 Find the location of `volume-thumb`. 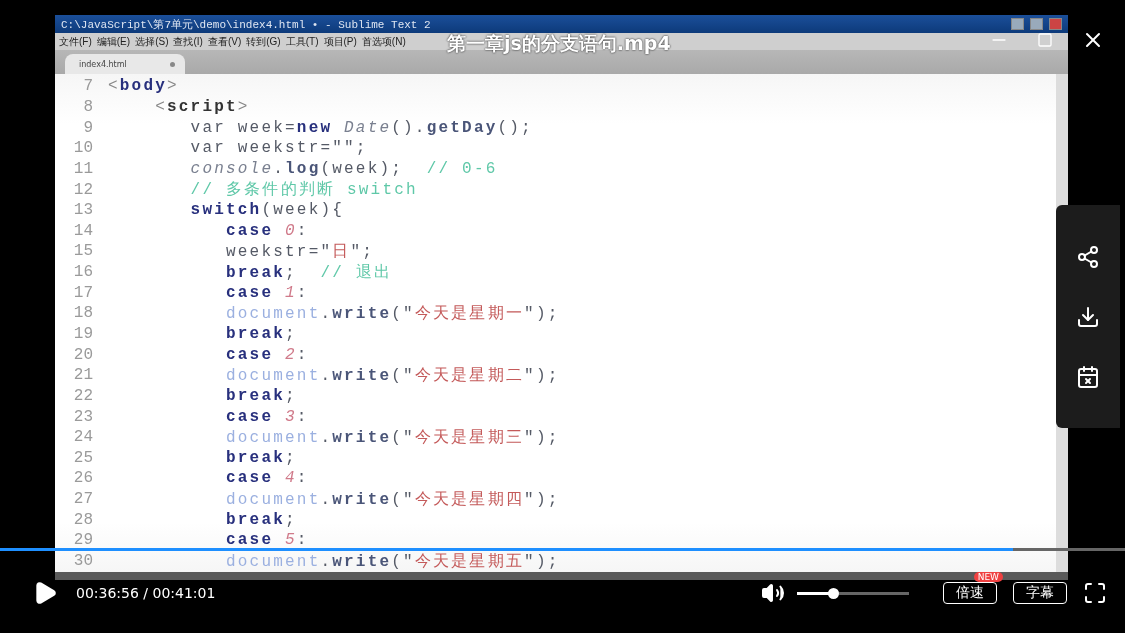

volume-thumb is located at coordinates (833, 593).